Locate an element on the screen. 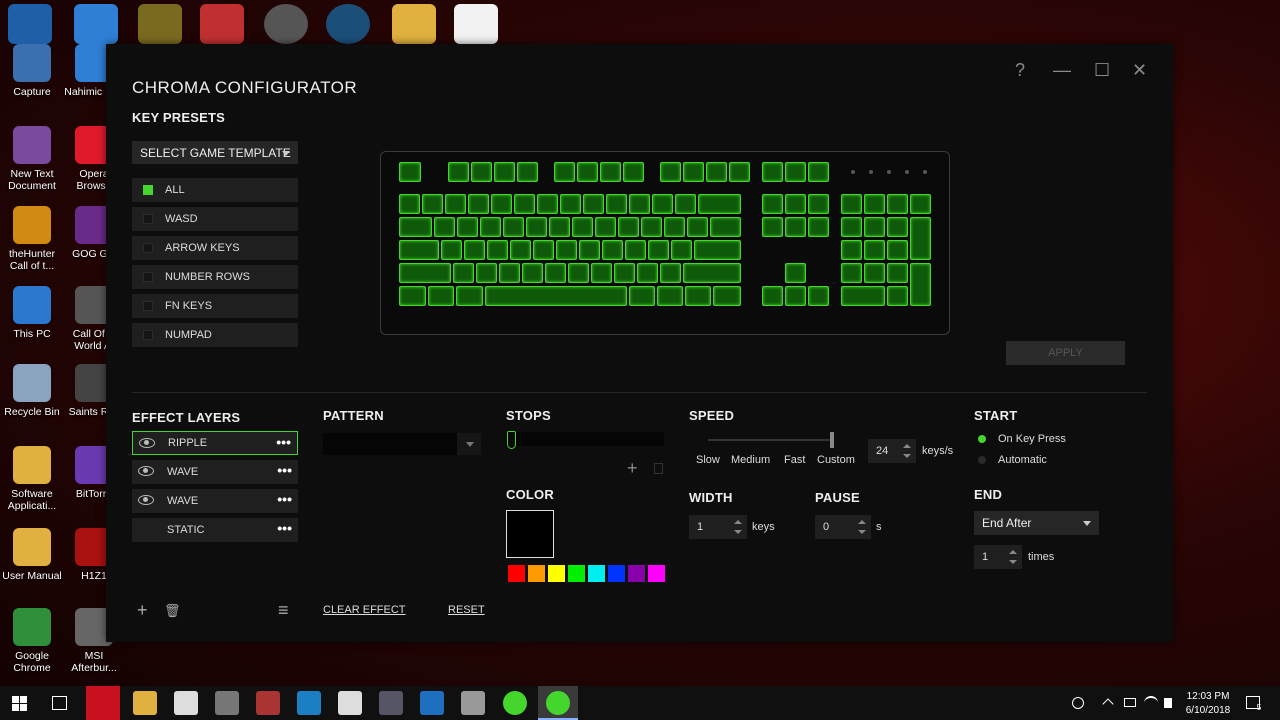 The width and height of the screenshot is (1280, 720). minimize-button: — is located at coordinates (1062, 70).